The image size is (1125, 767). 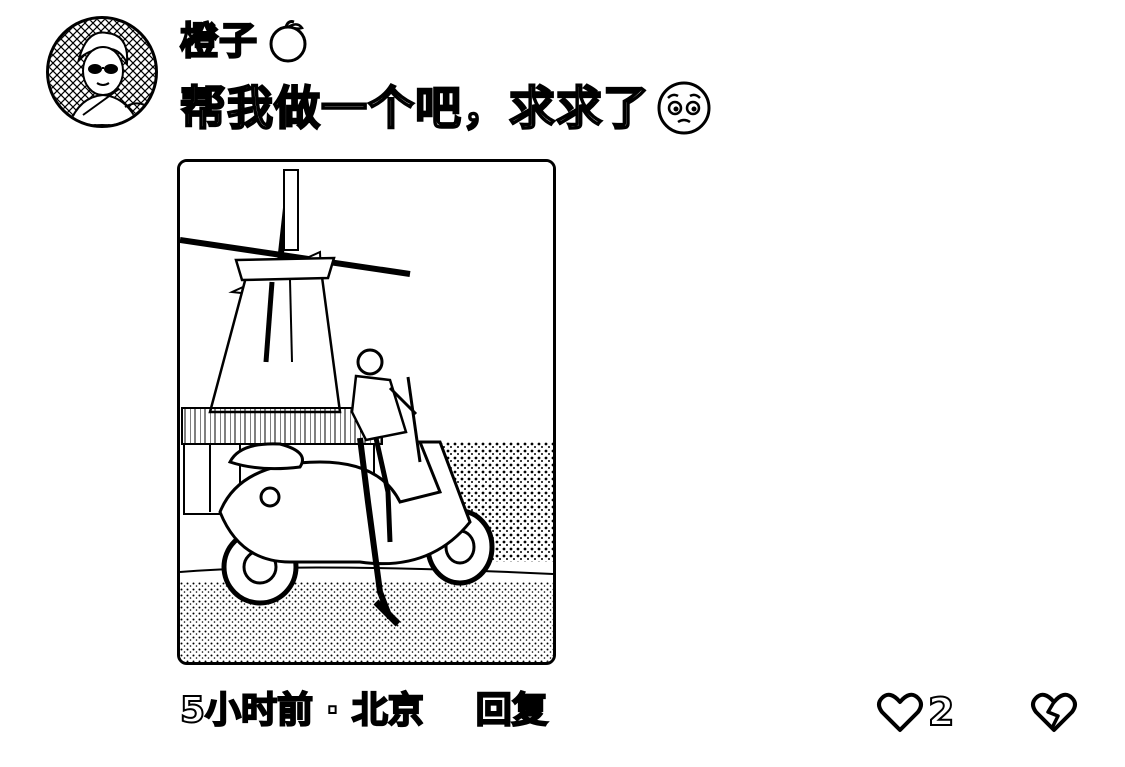 I want to click on comment-content: 帮我做一个吧，求求了, so click(x=445, y=108).